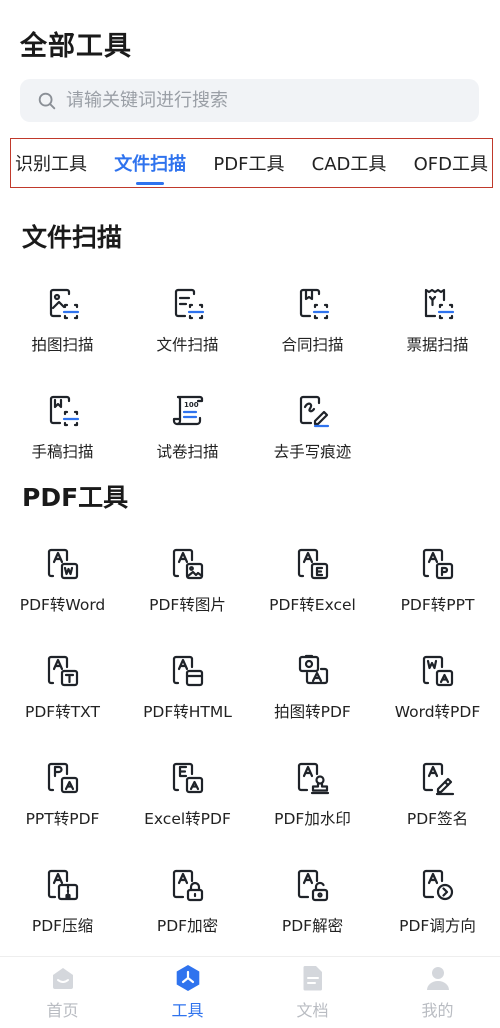 The width and height of the screenshot is (500, 1028). Describe the element at coordinates (312, 434) in the screenshot. I see `tool-remove-handwriting: 去手写痕迹` at that location.